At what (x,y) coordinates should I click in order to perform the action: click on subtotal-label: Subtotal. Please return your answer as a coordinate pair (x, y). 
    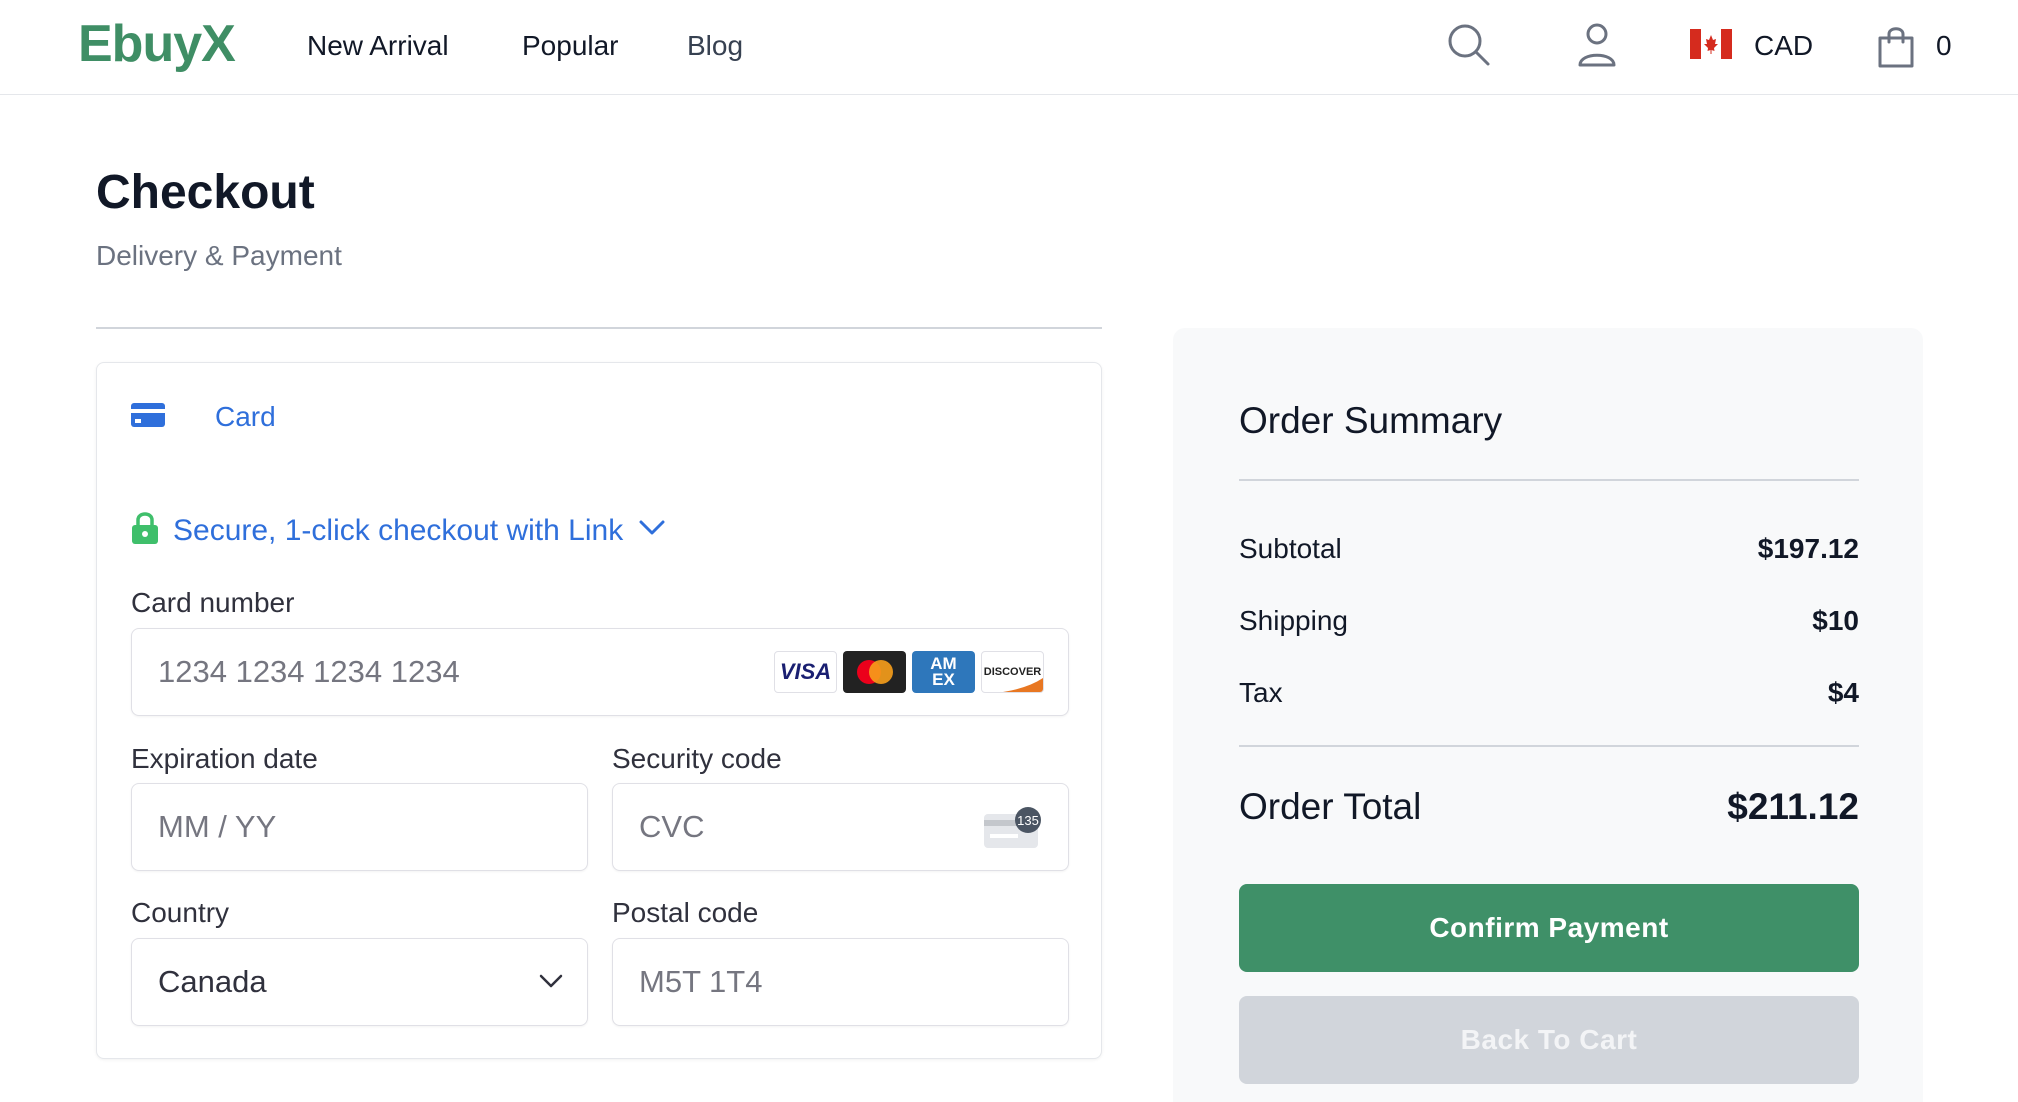
    Looking at the image, I should click on (1290, 548).